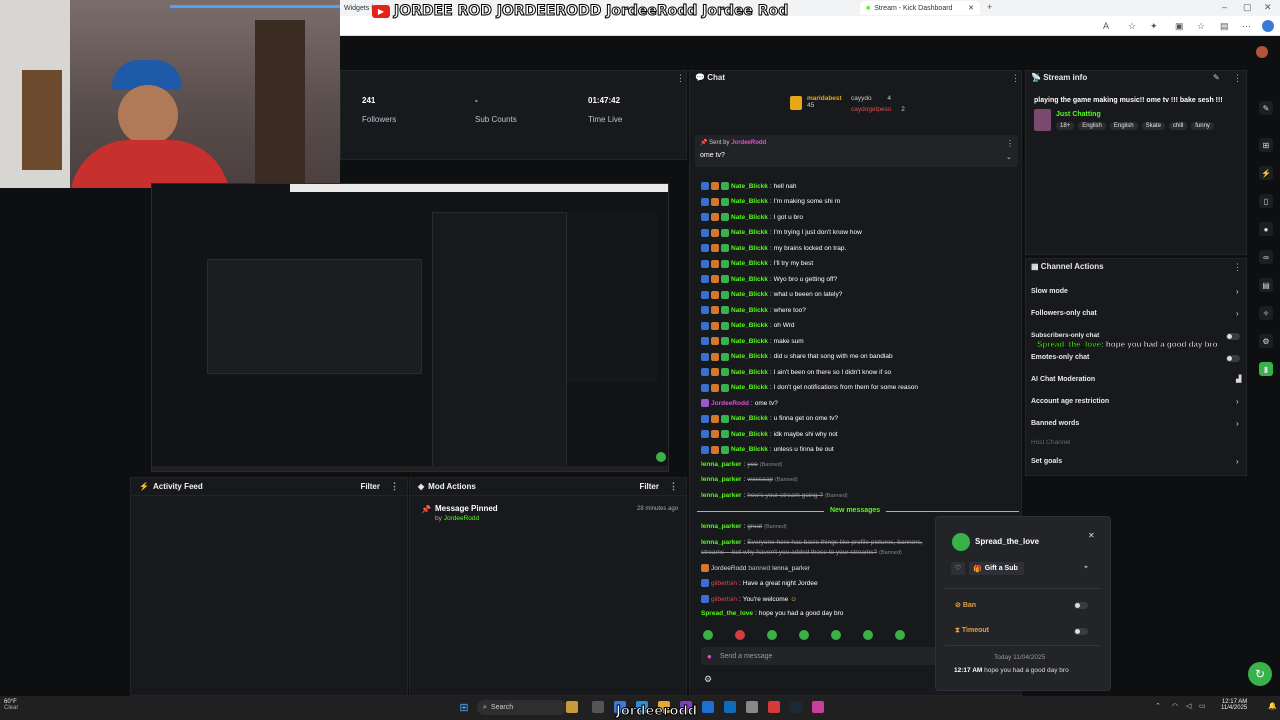 Image resolution: width=1280 pixels, height=720 pixels. Describe the element at coordinates (1234, 705) in the screenshot. I see `taskbar-clock: 12:17 AM 11/4/2025` at that location.